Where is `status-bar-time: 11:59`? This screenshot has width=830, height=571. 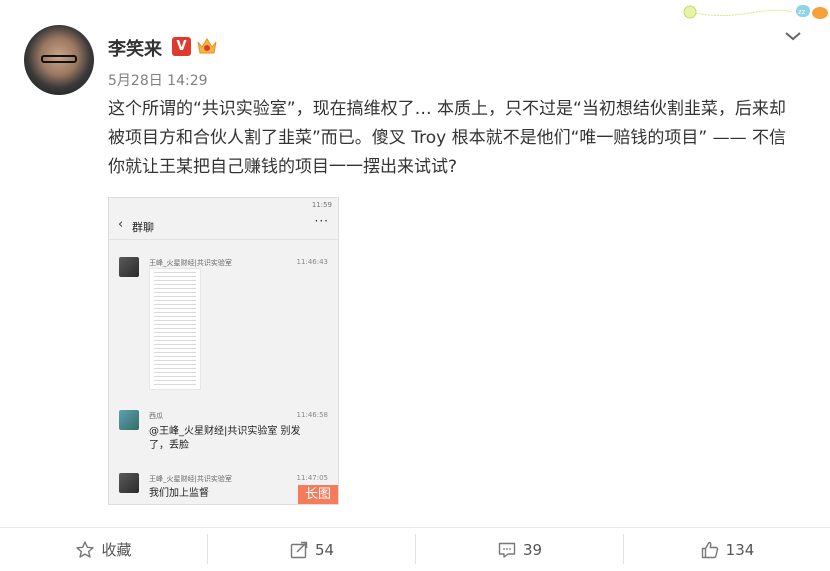
status-bar-time: 11:59 is located at coordinates (321, 205).